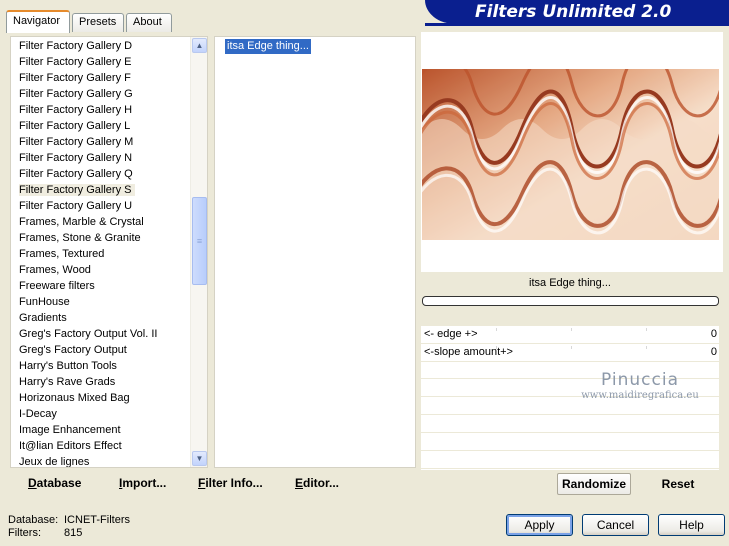 The height and width of the screenshot is (546, 729). I want to click on reset-button: Reset, so click(678, 484).